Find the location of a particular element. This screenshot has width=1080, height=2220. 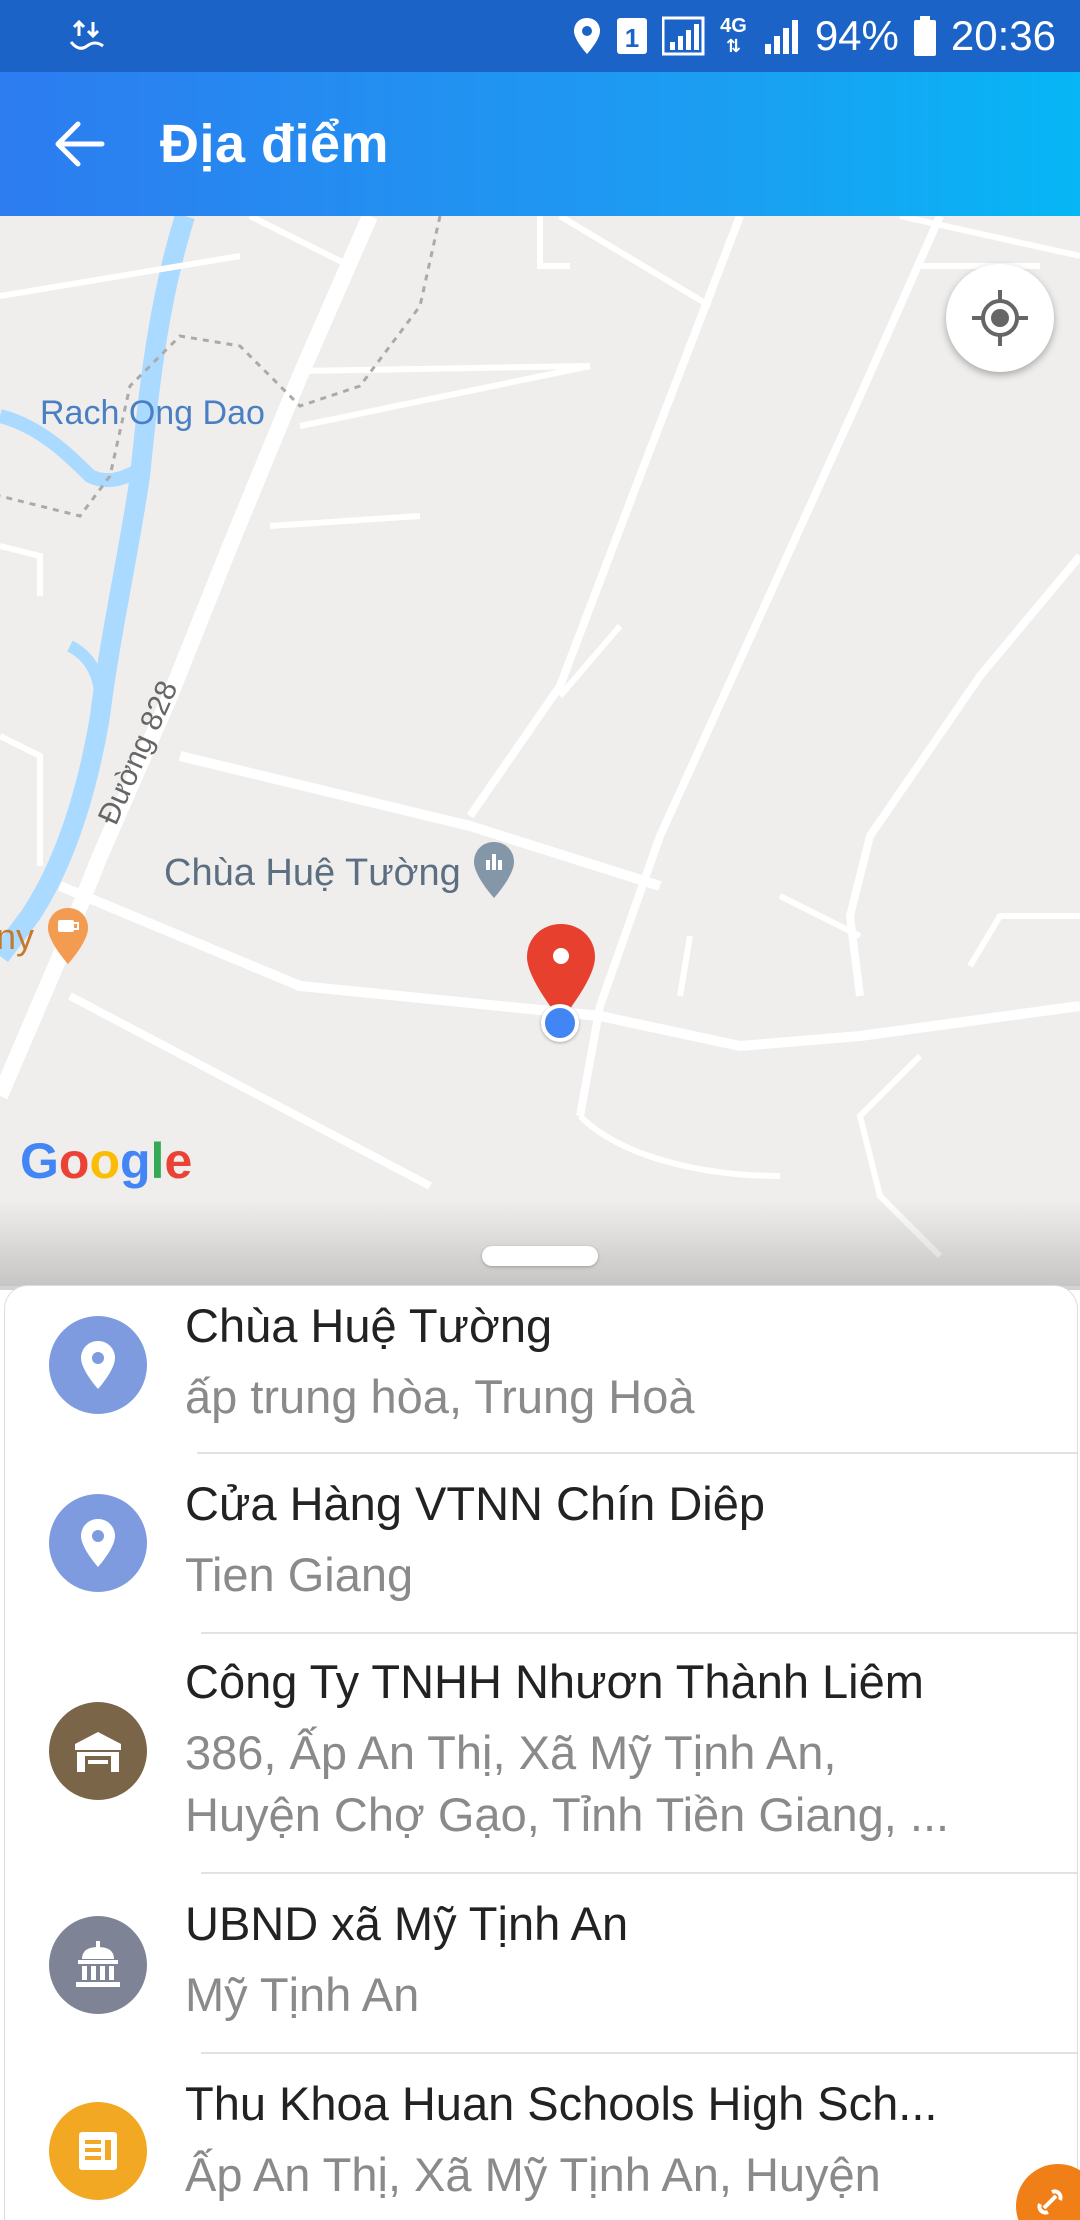

list-item: Chùa Huệ Tường ấp trung hòa, Trung Hoà is located at coordinates (541, 1370).